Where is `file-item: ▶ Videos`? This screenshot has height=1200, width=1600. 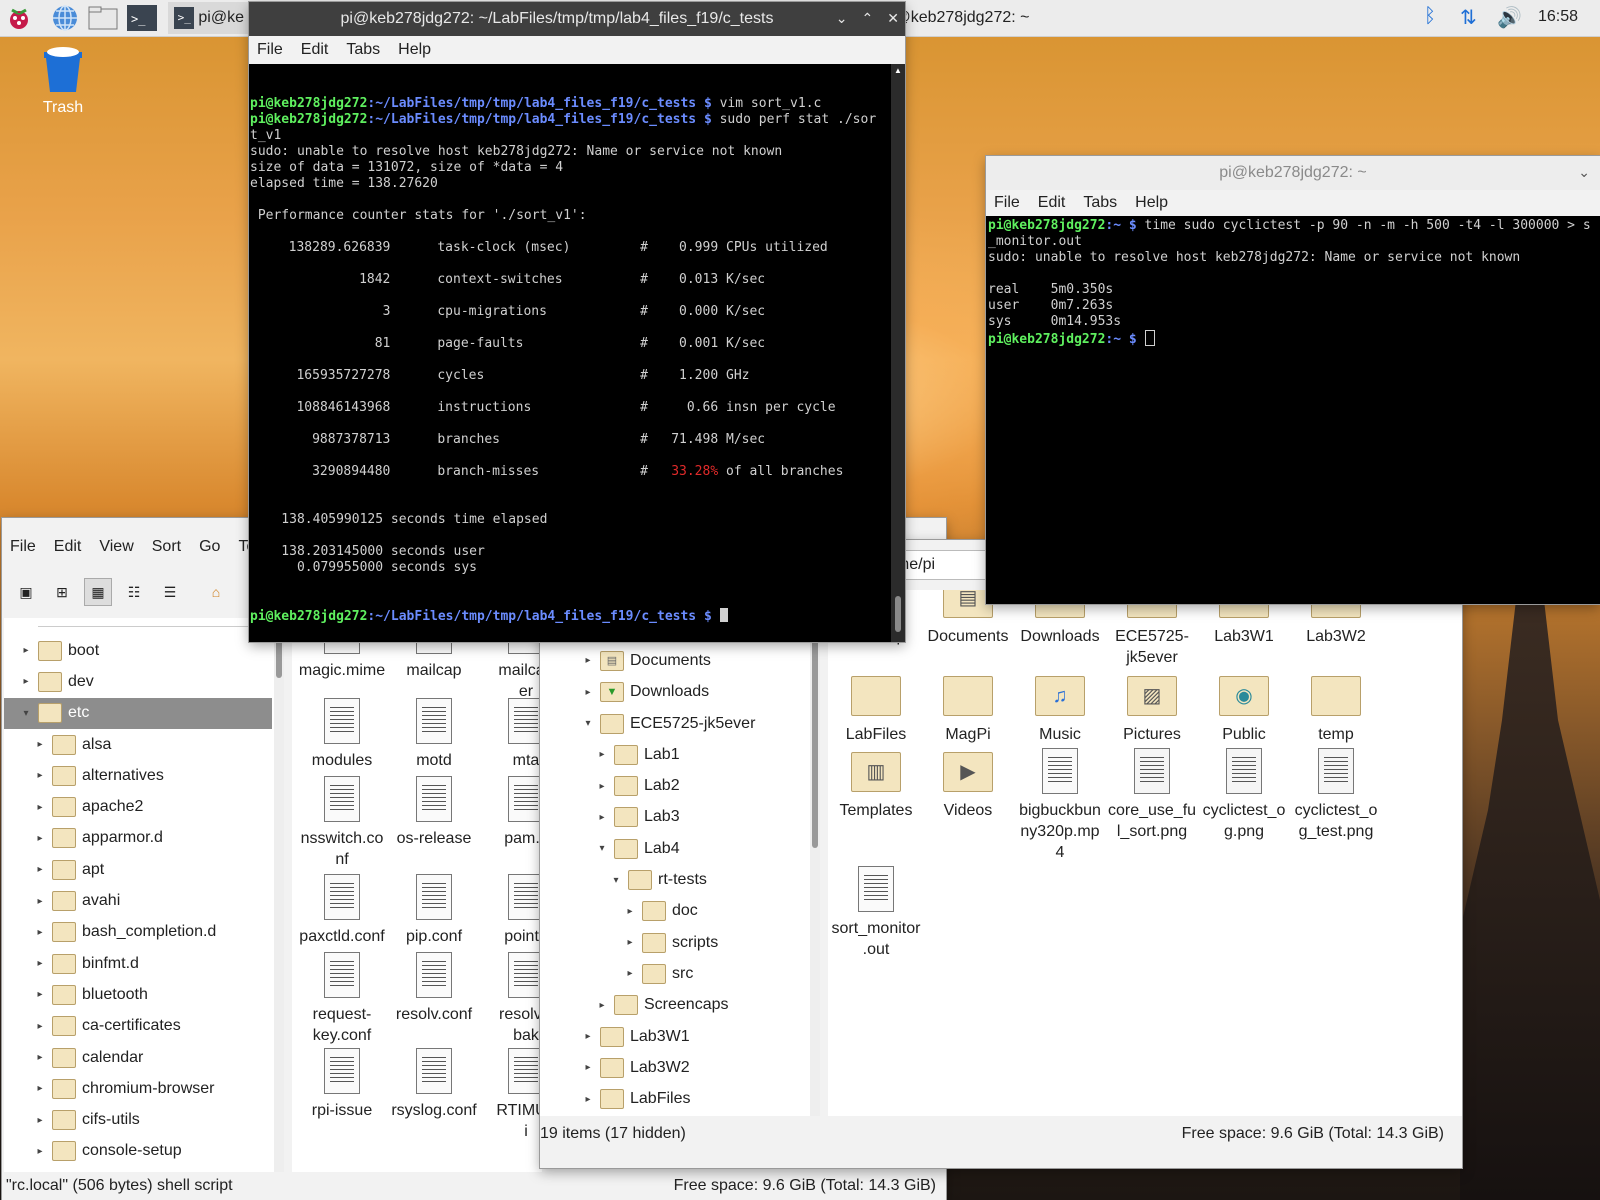 file-item: ▶ Videos is located at coordinates (968, 784).